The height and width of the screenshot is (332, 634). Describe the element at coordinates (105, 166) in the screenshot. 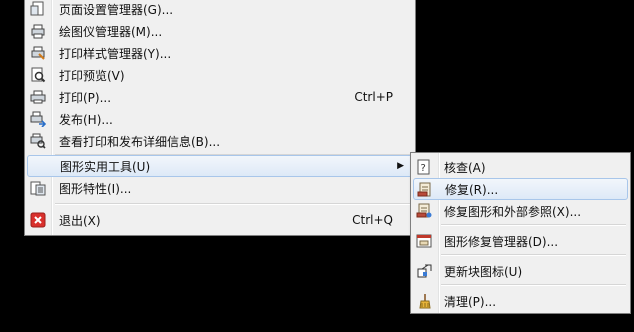

I see `menu-item-label: 图形实用工具(U)` at that location.